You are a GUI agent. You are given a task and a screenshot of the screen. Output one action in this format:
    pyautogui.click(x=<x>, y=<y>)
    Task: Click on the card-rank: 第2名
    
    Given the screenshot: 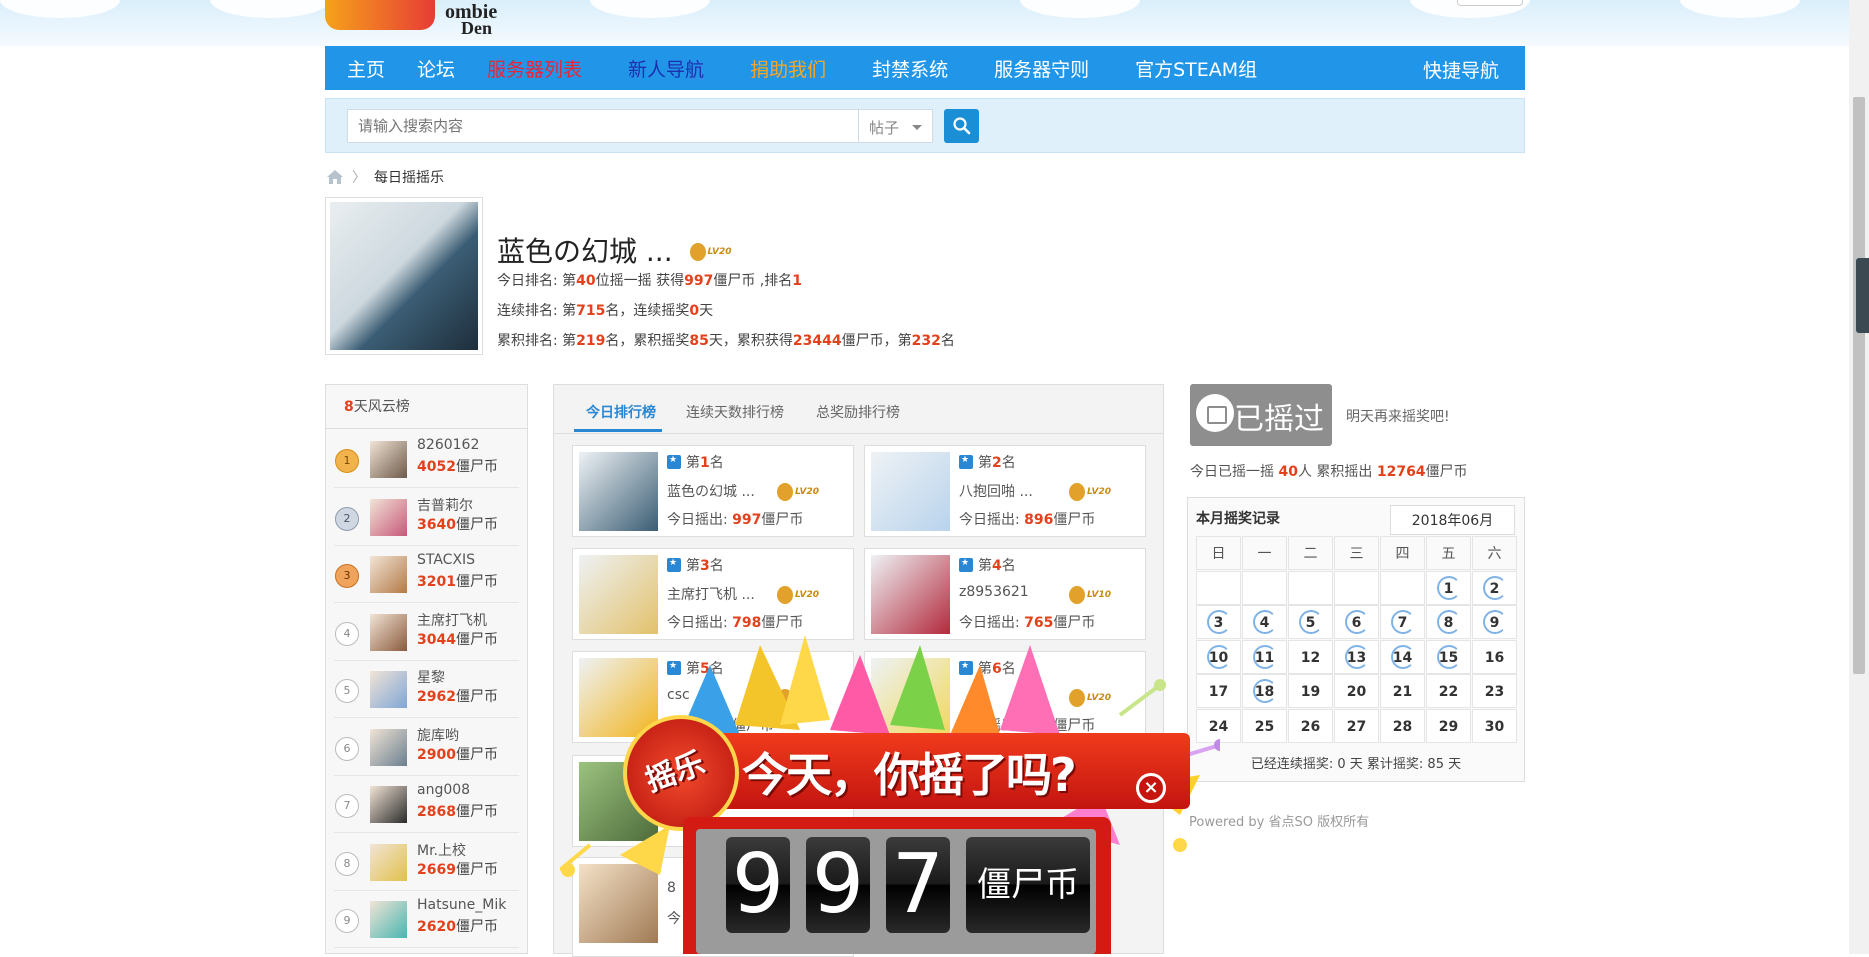 What is the action you would take?
    pyautogui.click(x=987, y=462)
    